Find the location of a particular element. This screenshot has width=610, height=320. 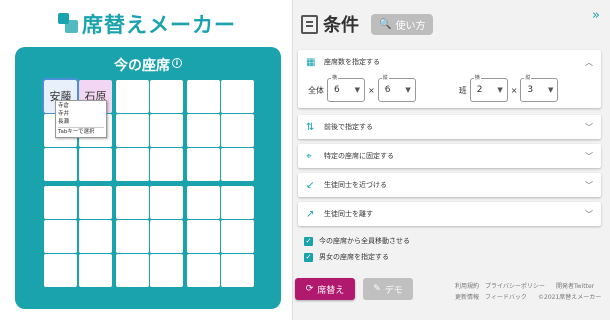

checkbox-label: 今の座席から全員移動させる is located at coordinates (364, 241).